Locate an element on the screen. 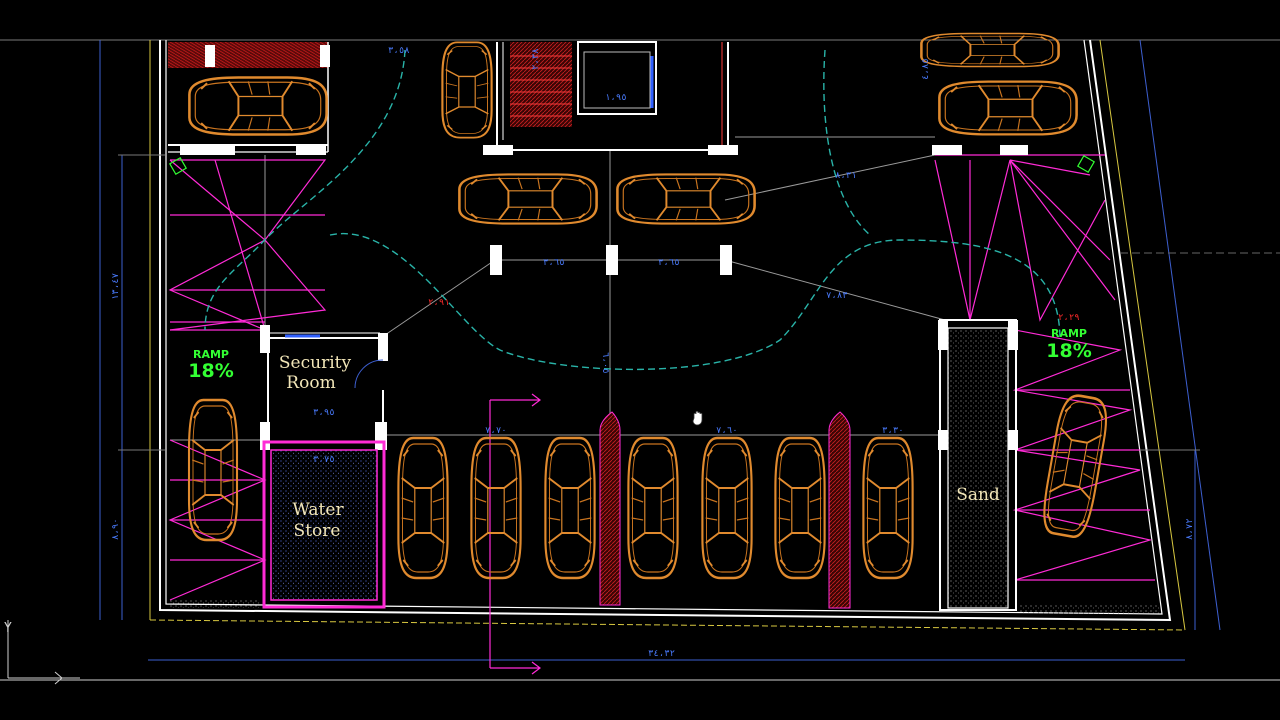 This screenshot has width=1280, height=720. right-ramp-grade: 18% is located at coordinates (1068, 351).